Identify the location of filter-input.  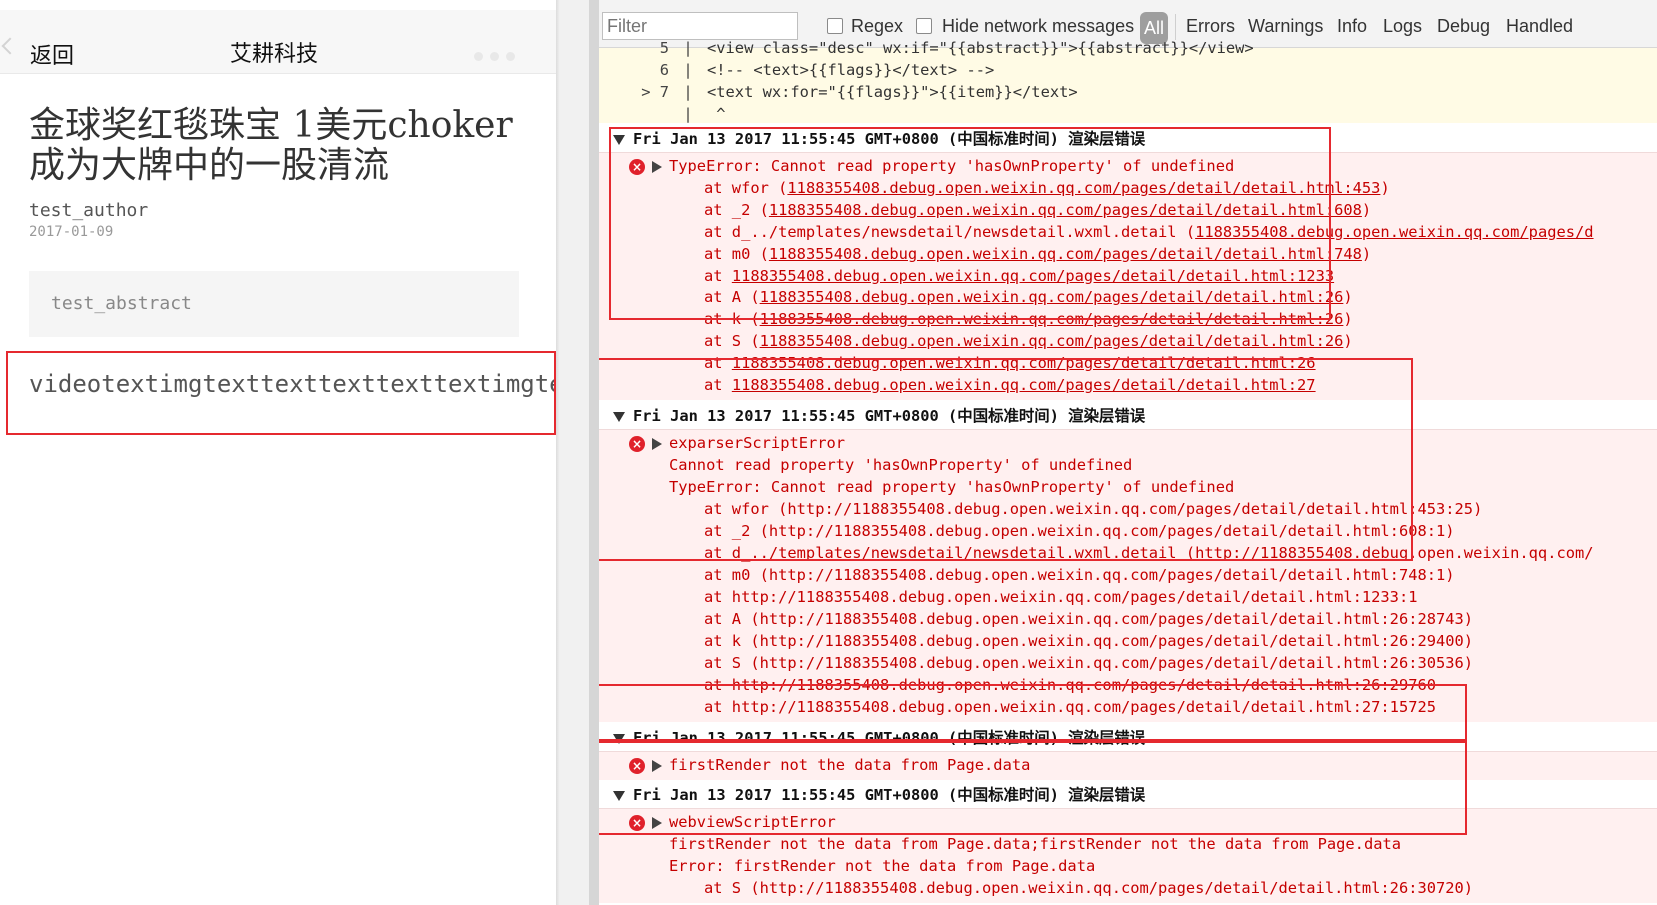
(700, 26).